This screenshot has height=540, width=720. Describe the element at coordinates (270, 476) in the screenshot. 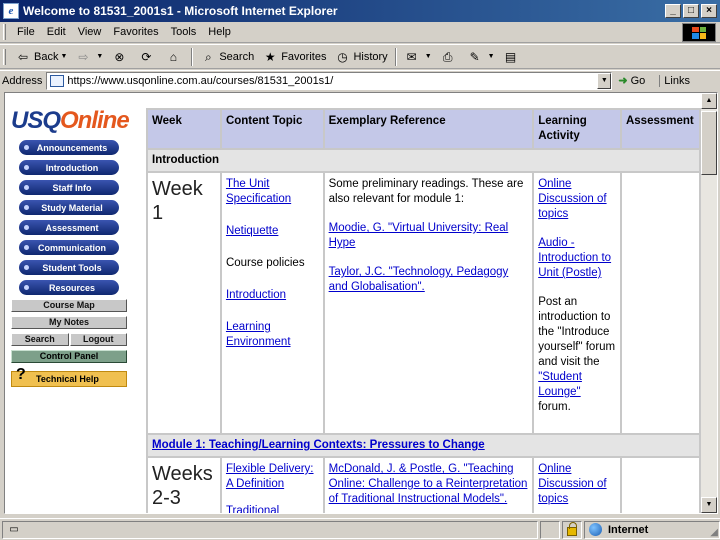

I see `topic-link-flexible-delivery: Flexible Delivery: A Definition` at that location.